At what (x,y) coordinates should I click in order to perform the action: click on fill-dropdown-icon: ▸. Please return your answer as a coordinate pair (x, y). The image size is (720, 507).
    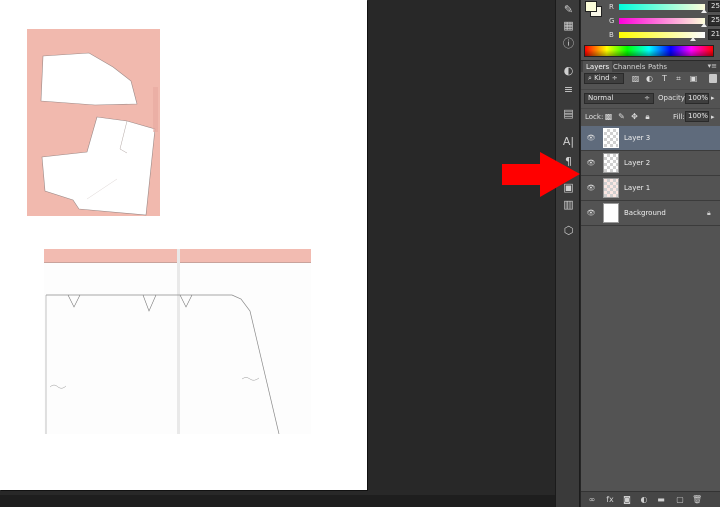
    Looking at the image, I should click on (713, 117).